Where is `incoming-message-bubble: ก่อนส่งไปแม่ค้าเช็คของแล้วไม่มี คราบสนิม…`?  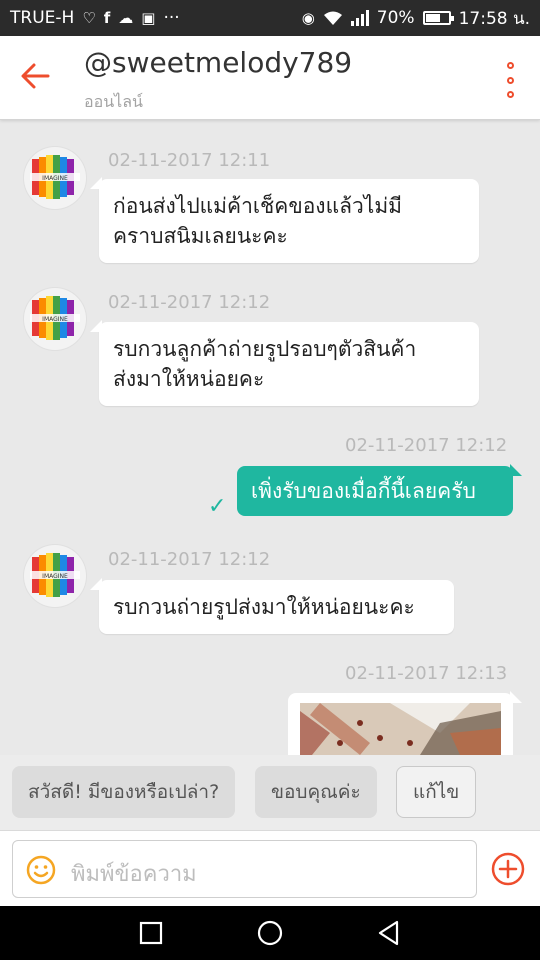 incoming-message-bubble: ก่อนส่งไปแม่ค้าเช็คของแล้วไม่มี คราบสนิม… is located at coordinates (284, 220).